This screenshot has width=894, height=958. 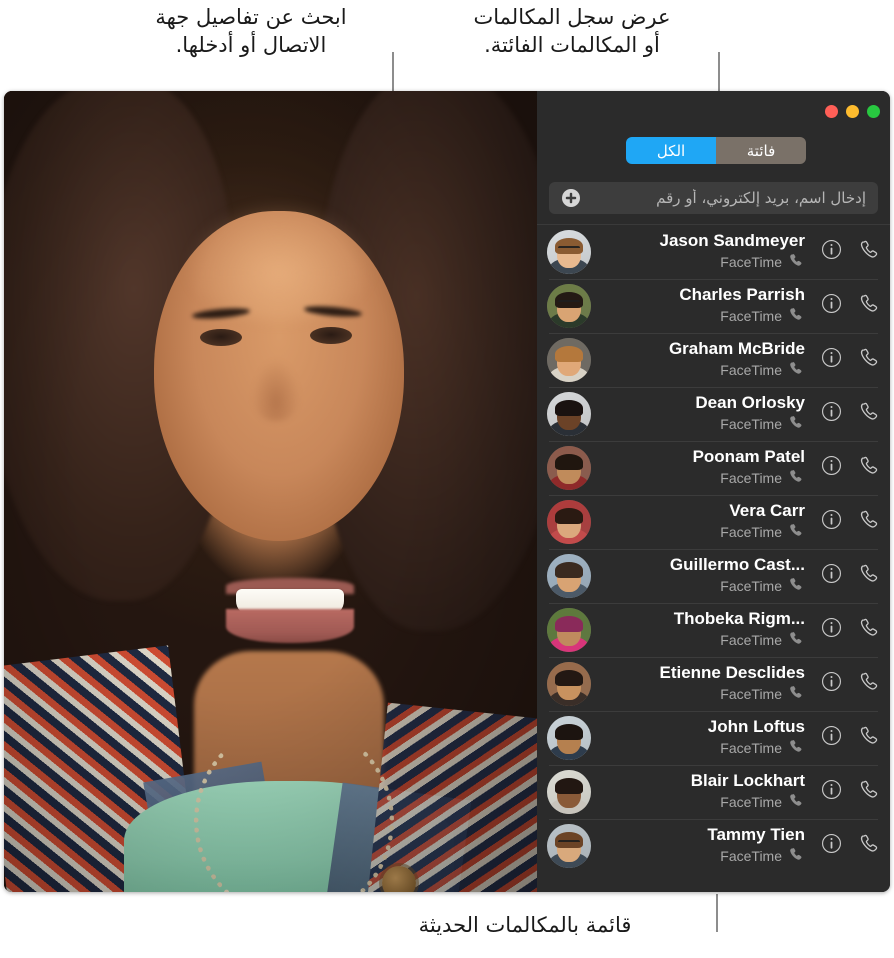 What do you see at coordinates (703, 738) in the screenshot?
I see `call-row-text: John Loftus FaceTime` at bounding box center [703, 738].